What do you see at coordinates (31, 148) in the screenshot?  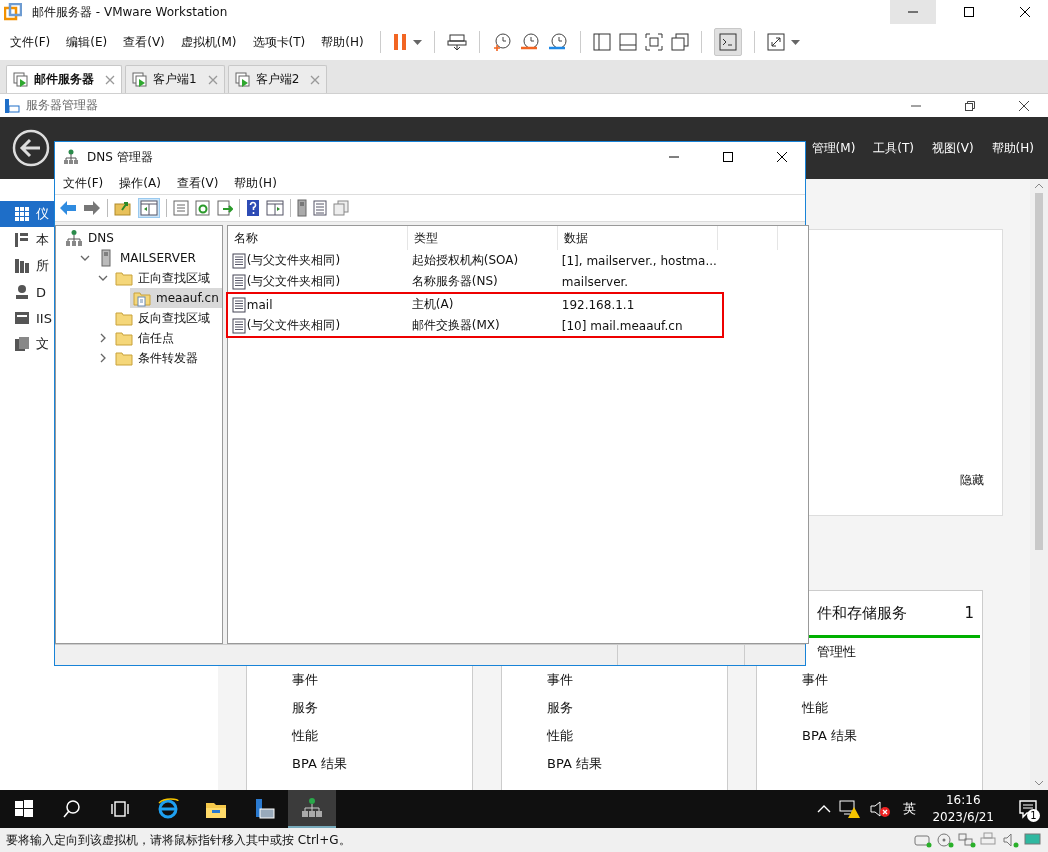 I see `back-button-icon` at bounding box center [31, 148].